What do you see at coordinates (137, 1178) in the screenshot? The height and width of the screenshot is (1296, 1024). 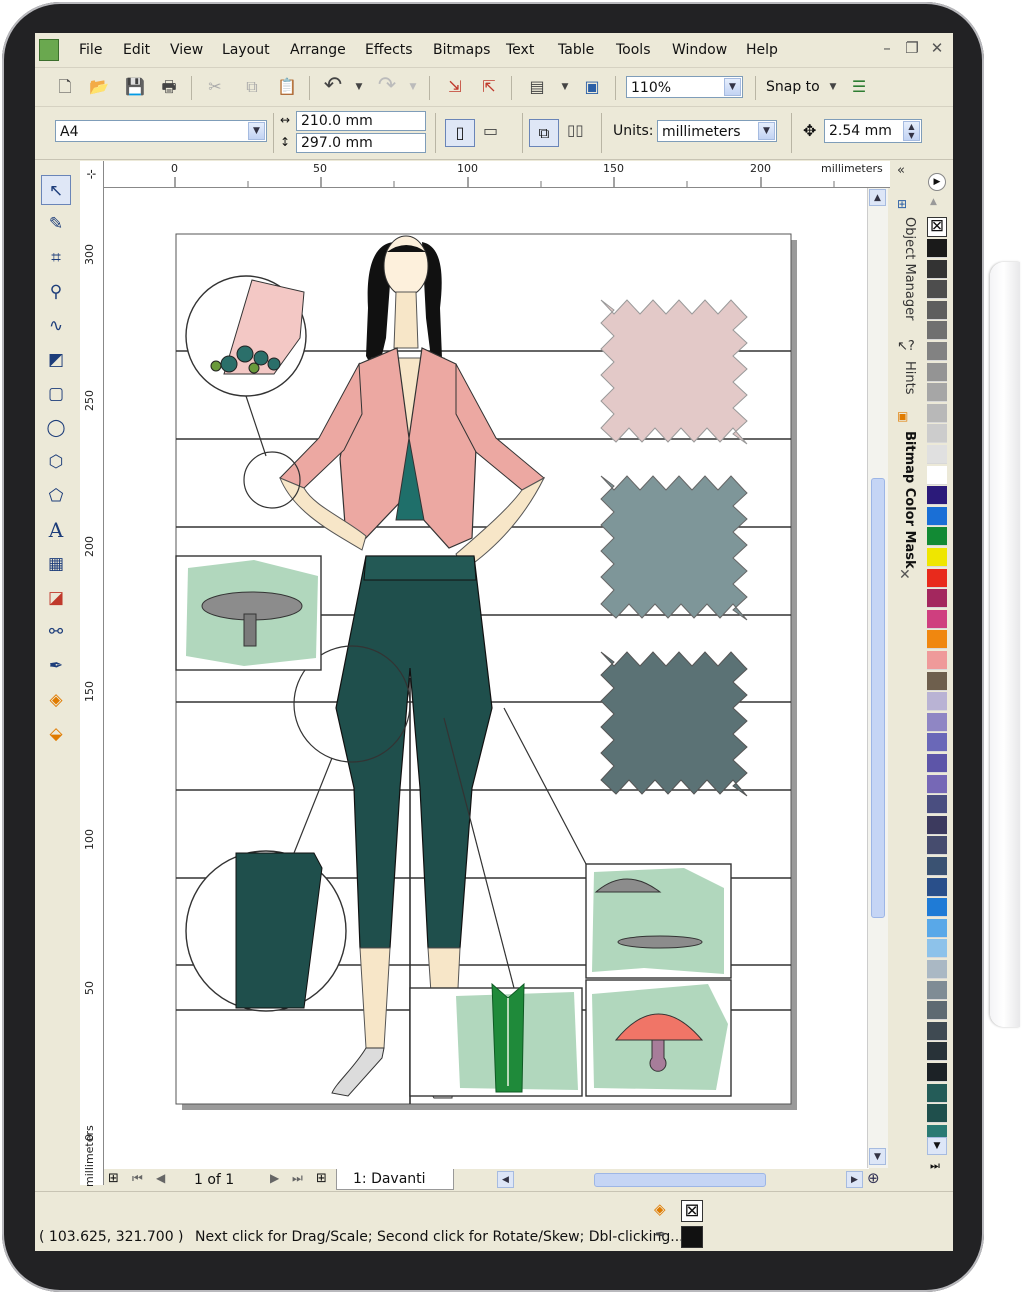 I see `first-page-icon: ⏮` at bounding box center [137, 1178].